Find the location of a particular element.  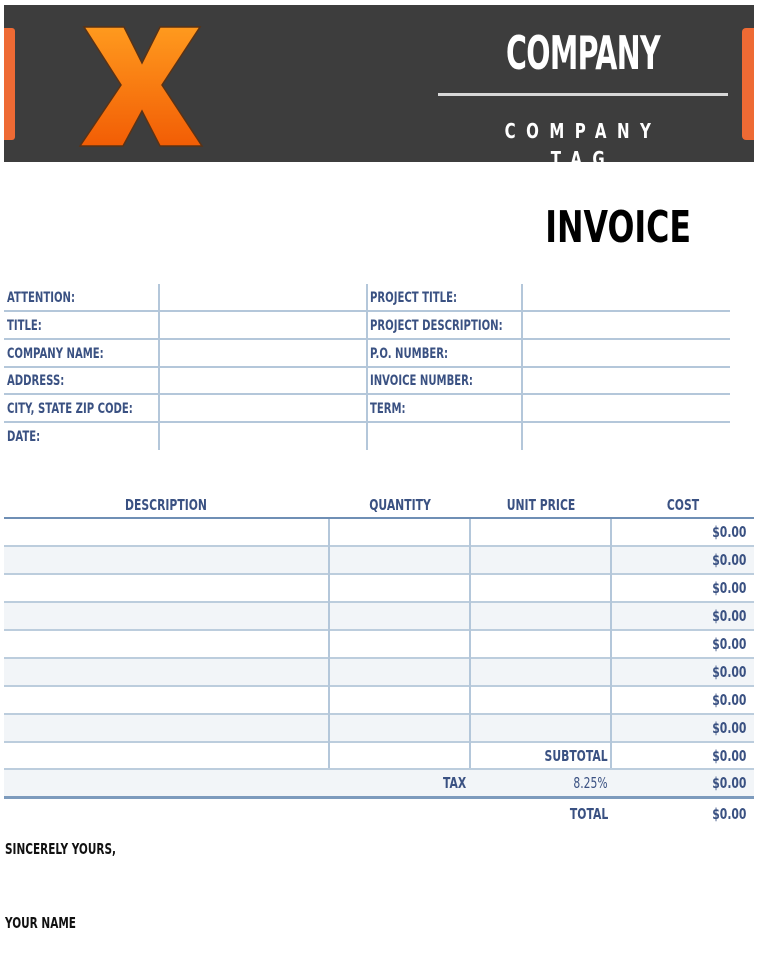

date-label: DATE: is located at coordinates (24, 437).